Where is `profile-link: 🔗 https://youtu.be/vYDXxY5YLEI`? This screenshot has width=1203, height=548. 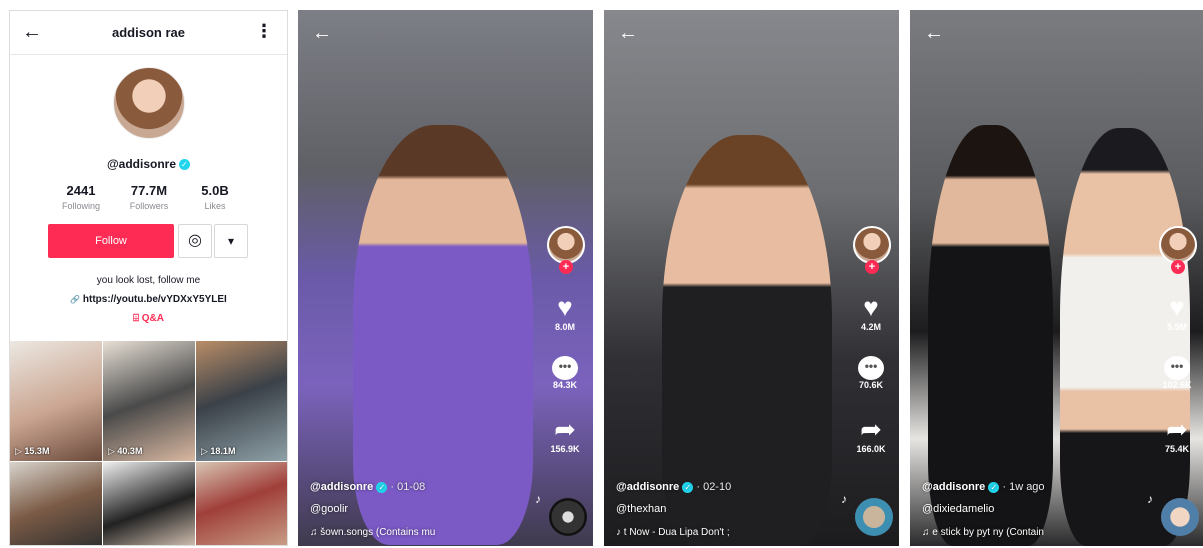 profile-link: 🔗 https://youtu.be/vYDXxY5YLEI is located at coordinates (148, 299).